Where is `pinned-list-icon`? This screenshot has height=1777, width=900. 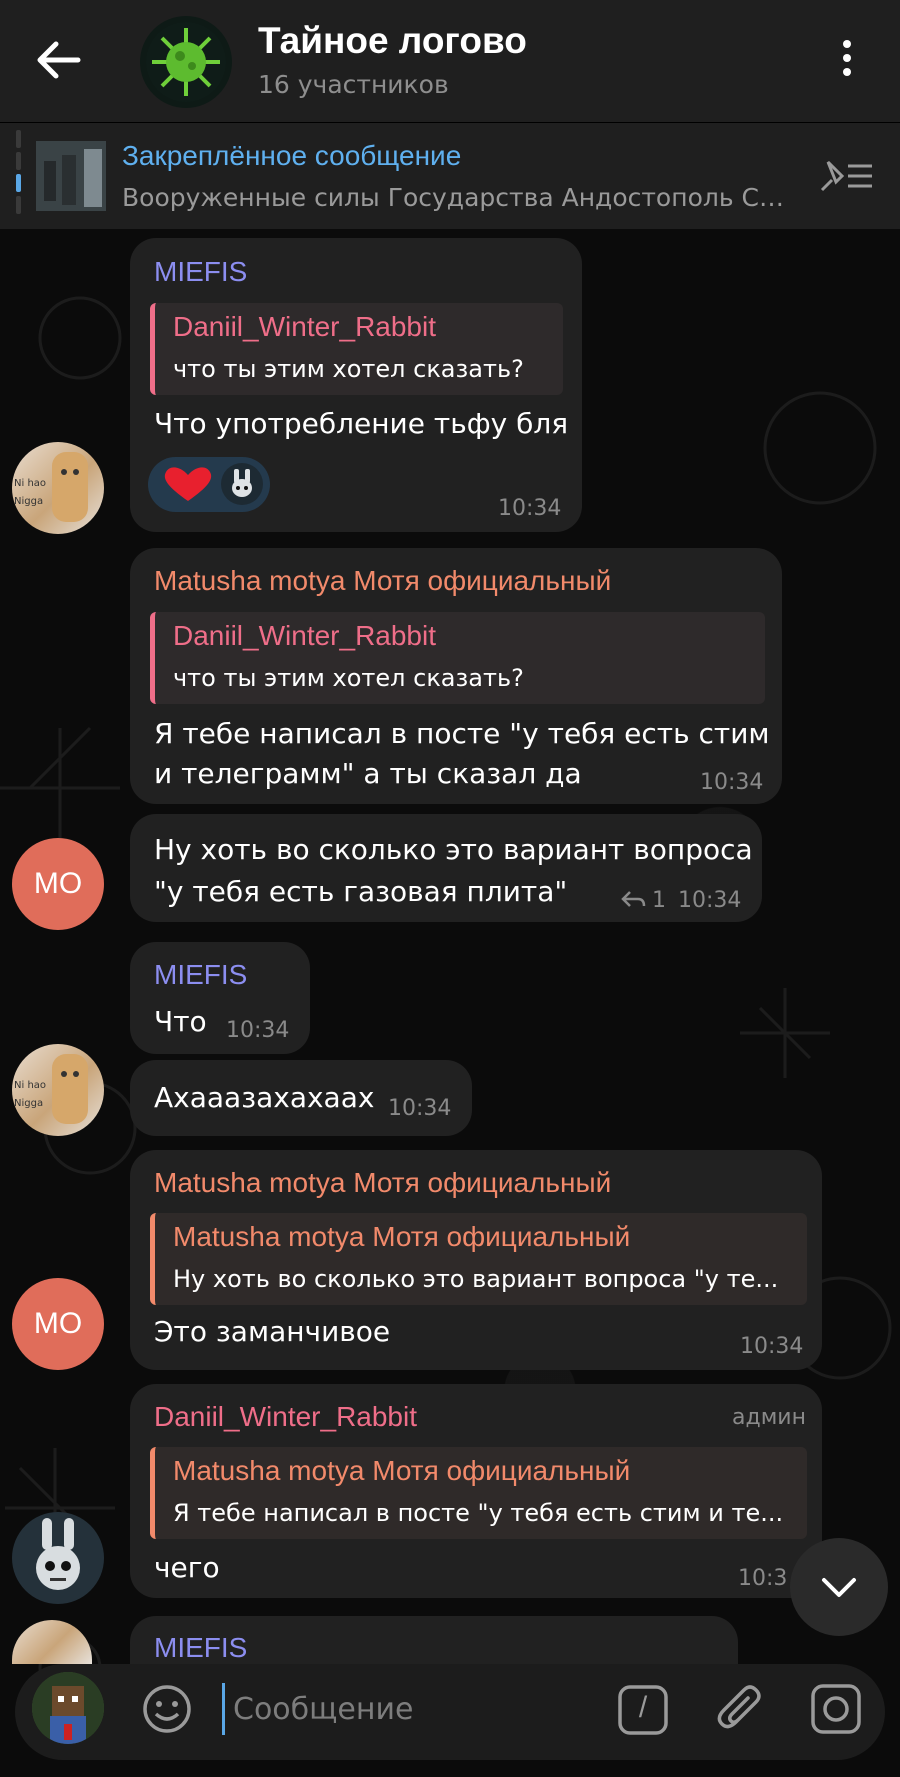
pinned-list-icon is located at coordinates (846, 176).